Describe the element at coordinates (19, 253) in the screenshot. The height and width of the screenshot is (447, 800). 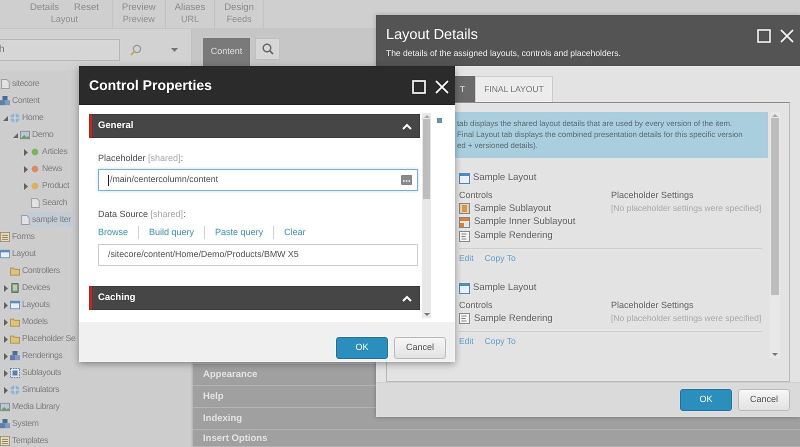
I see `tree-item: Layout` at that location.